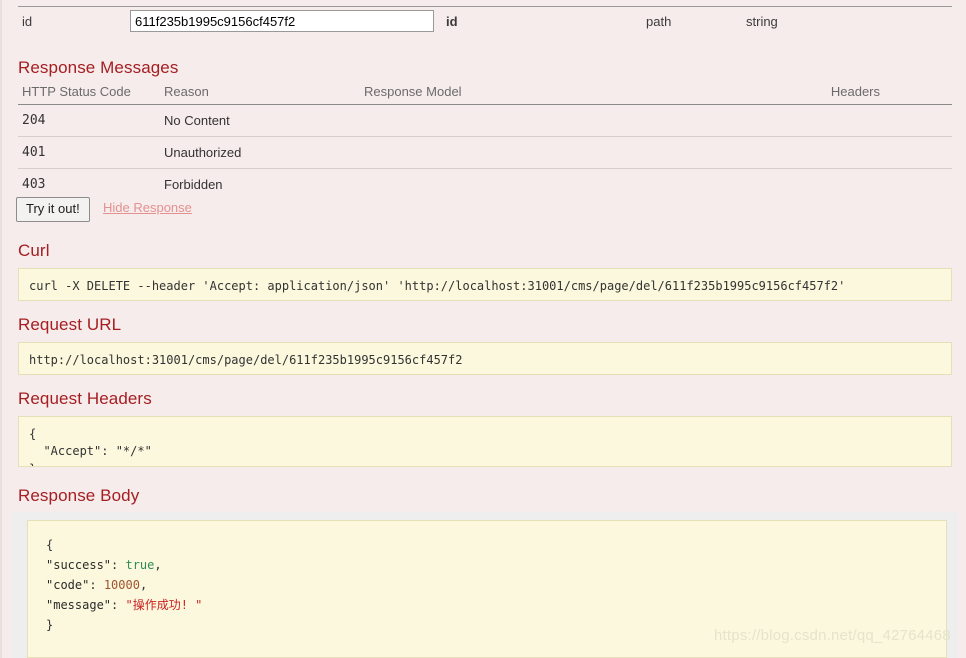 This screenshot has width=966, height=658. I want to click on parameter-data-type: string, so click(762, 21).